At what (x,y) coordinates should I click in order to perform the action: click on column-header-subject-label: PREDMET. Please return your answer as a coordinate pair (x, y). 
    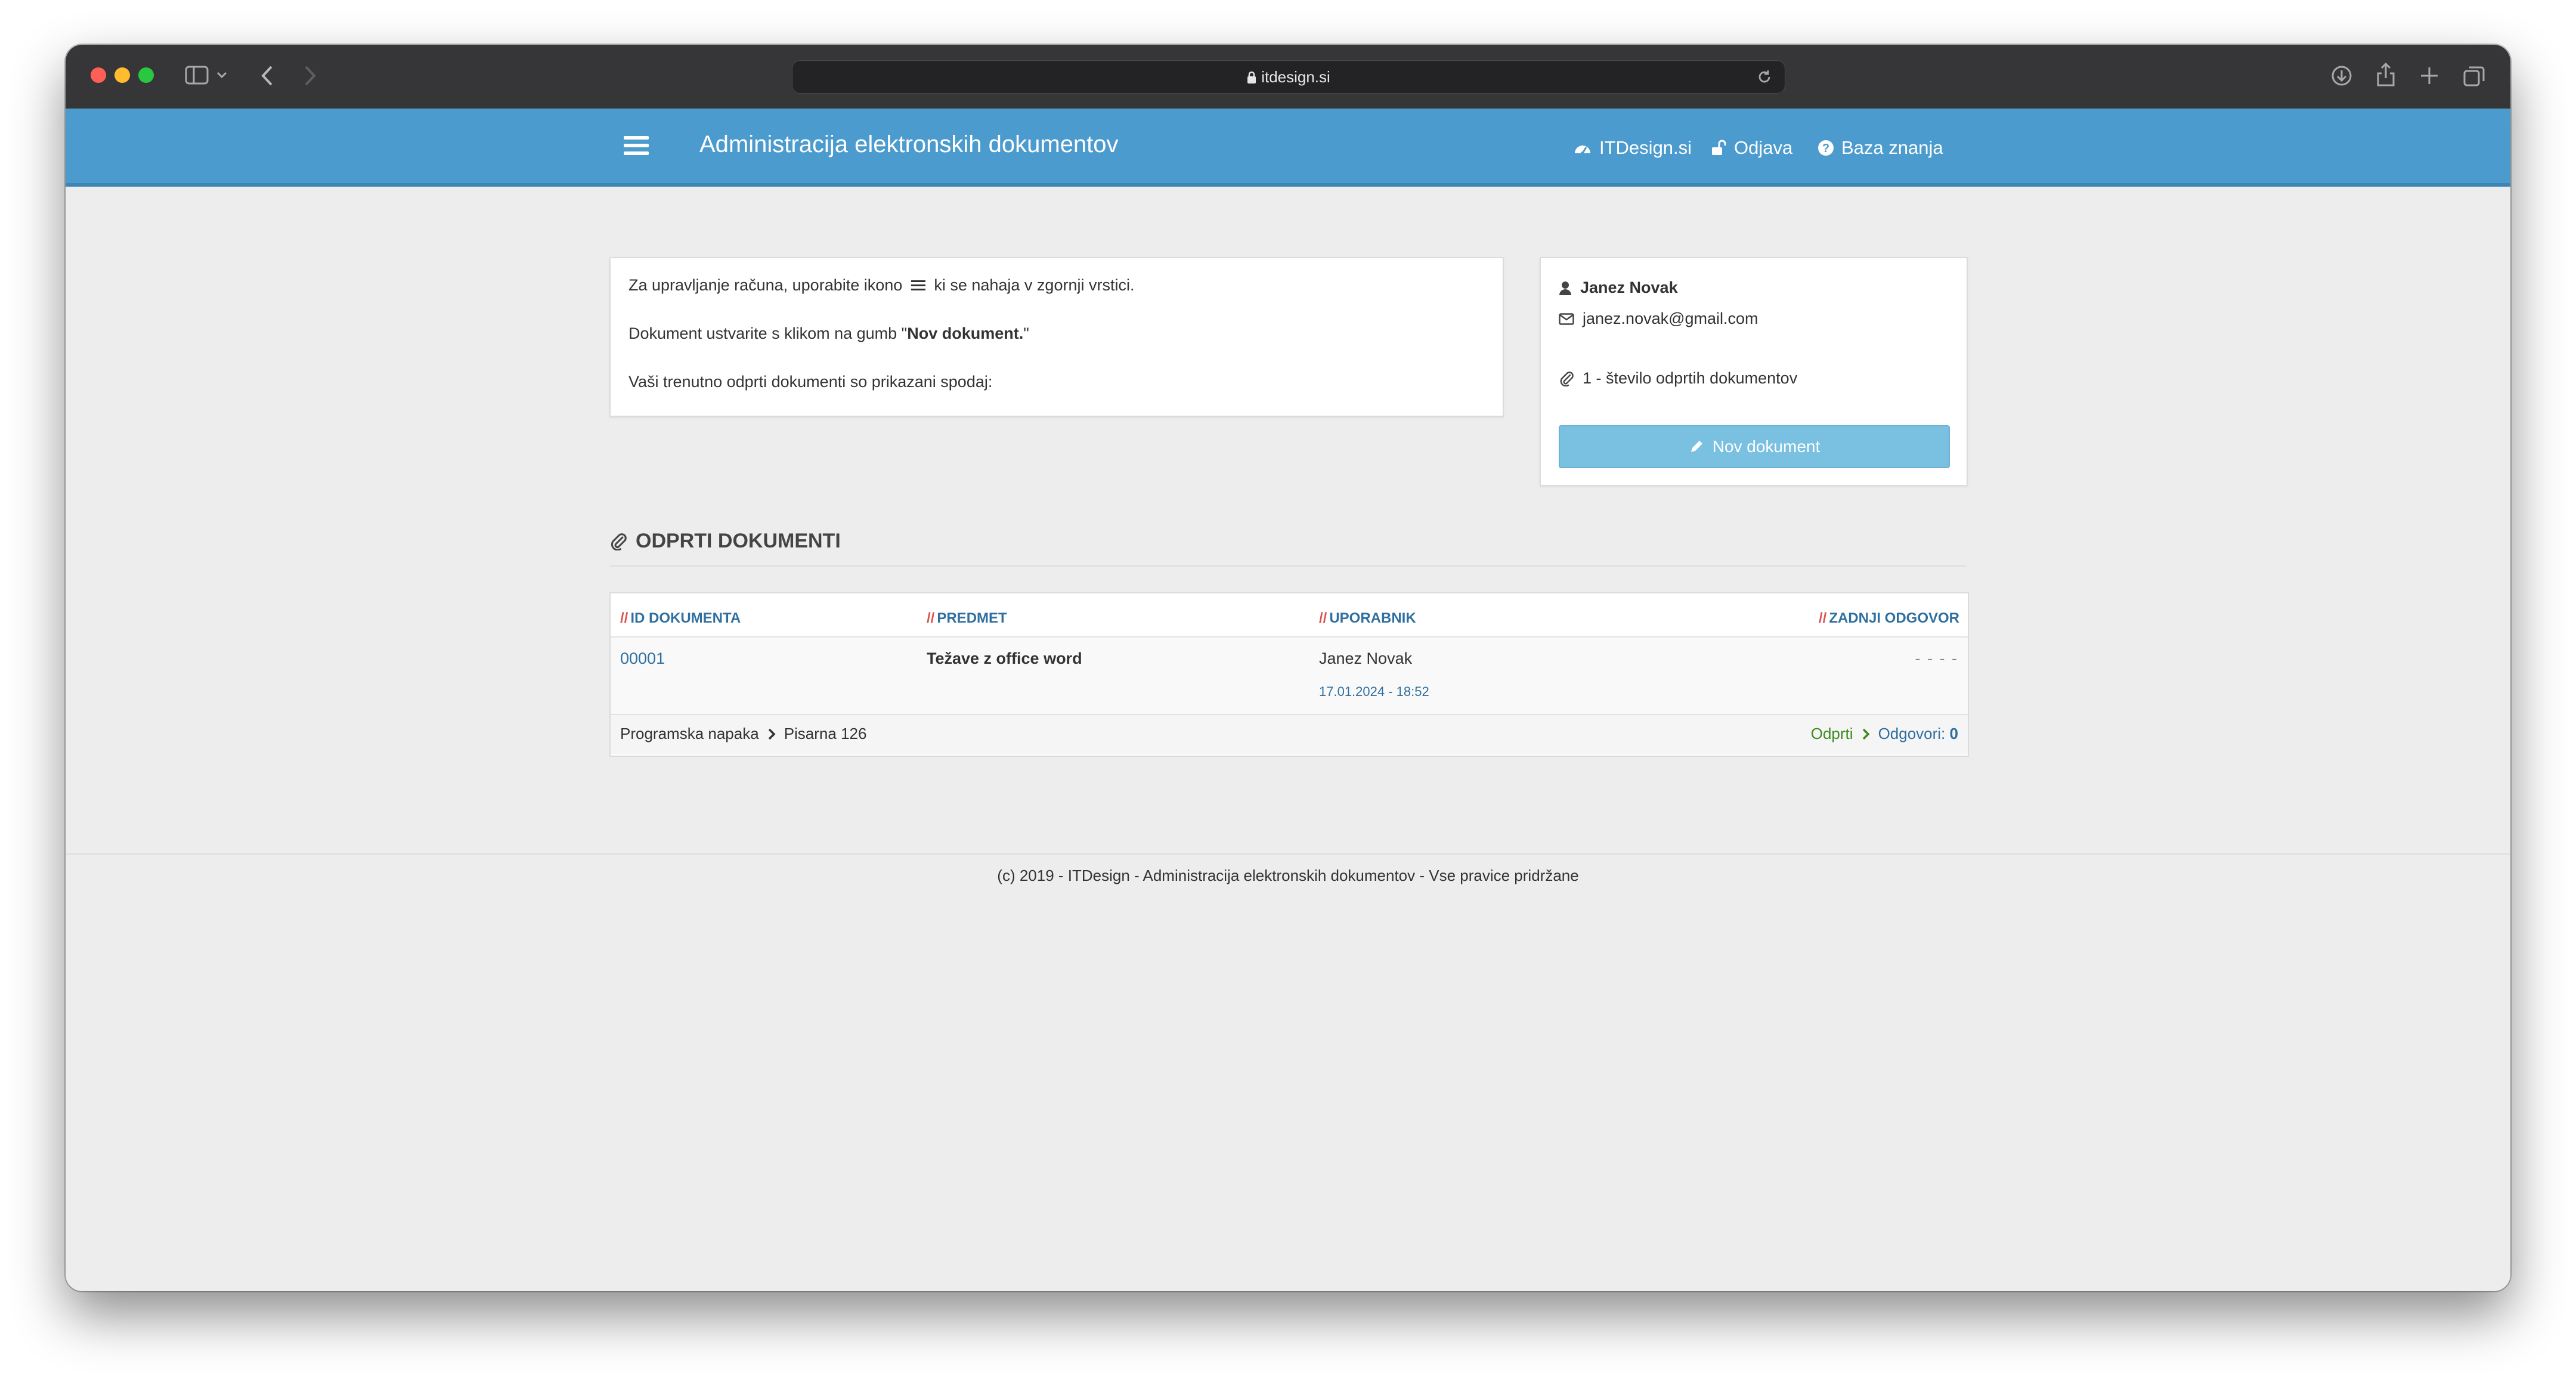
    Looking at the image, I should click on (972, 618).